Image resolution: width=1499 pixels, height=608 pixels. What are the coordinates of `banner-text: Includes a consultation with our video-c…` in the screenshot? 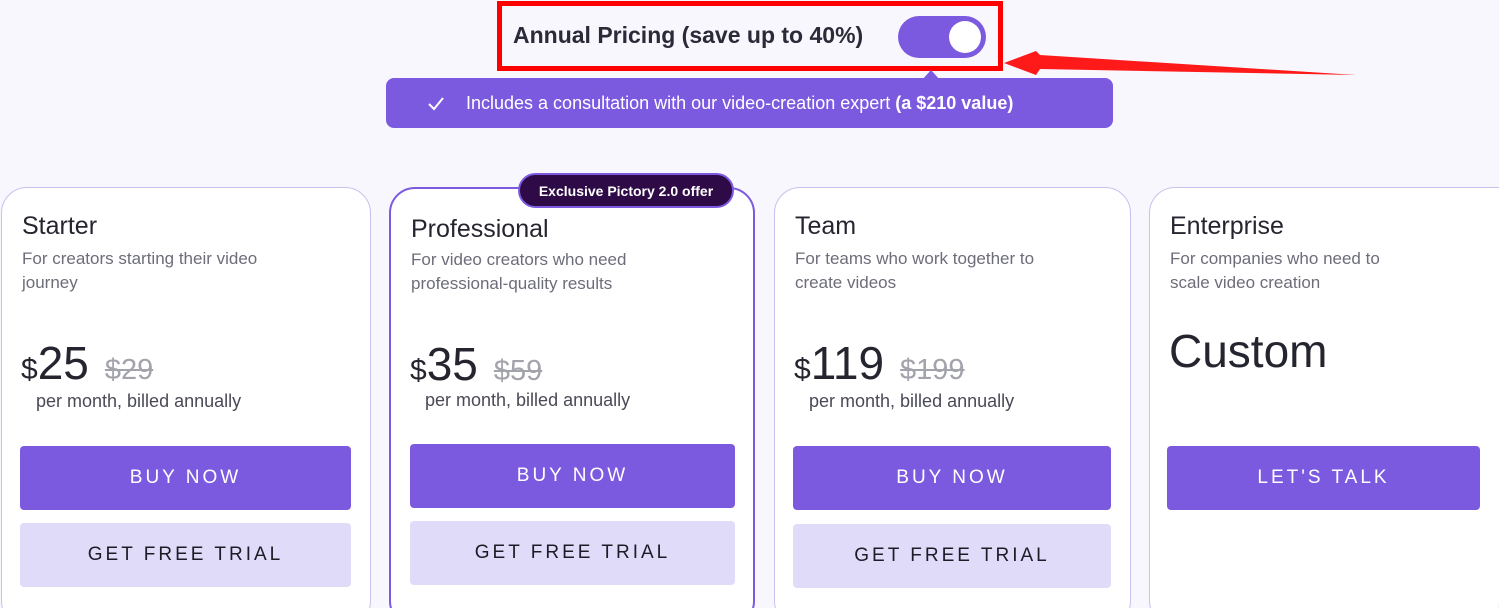 It's located at (678, 102).